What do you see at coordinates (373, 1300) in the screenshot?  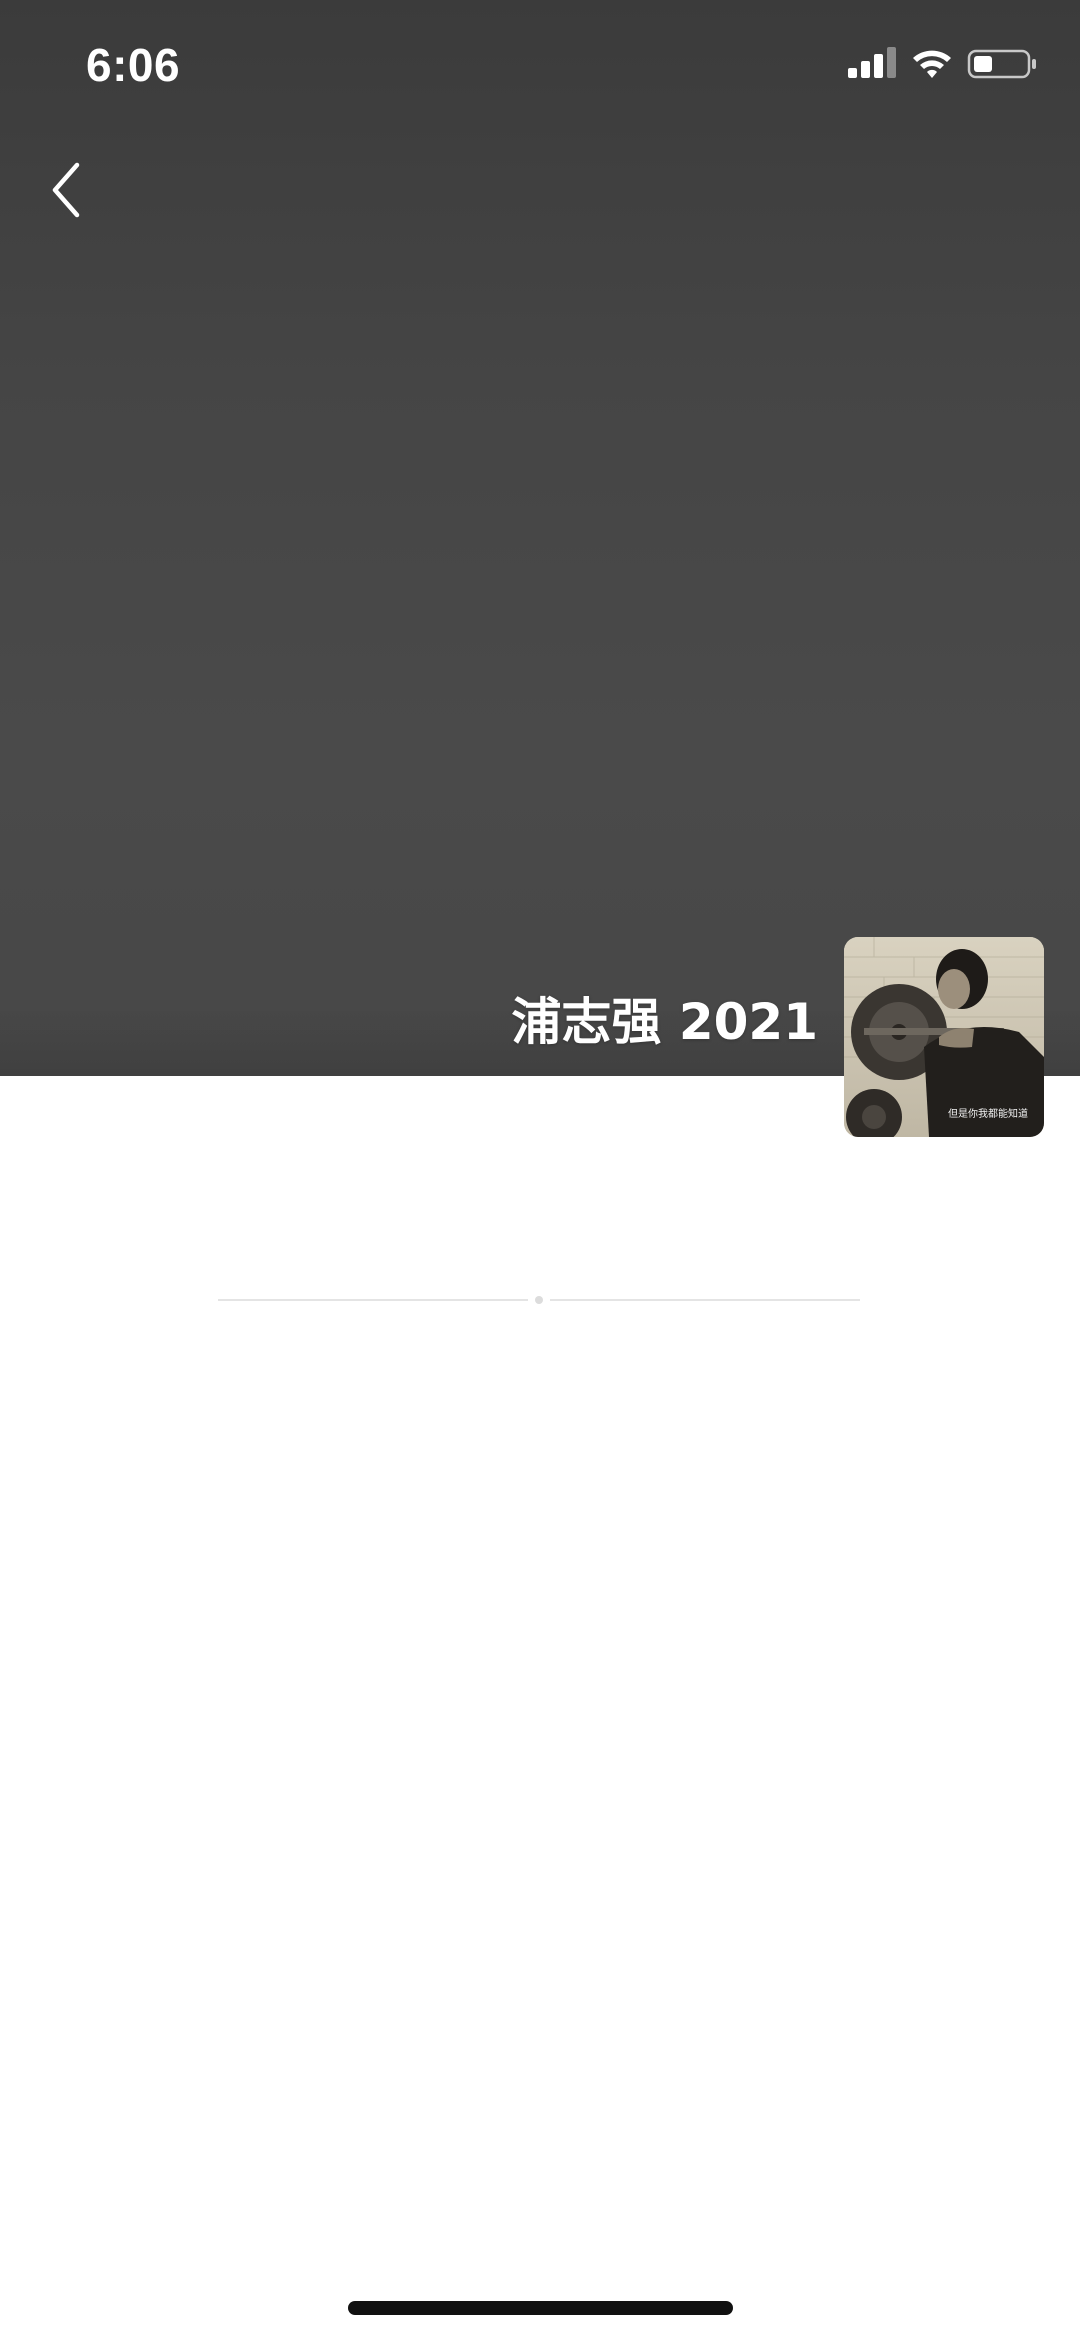 I see `divider-line-left` at bounding box center [373, 1300].